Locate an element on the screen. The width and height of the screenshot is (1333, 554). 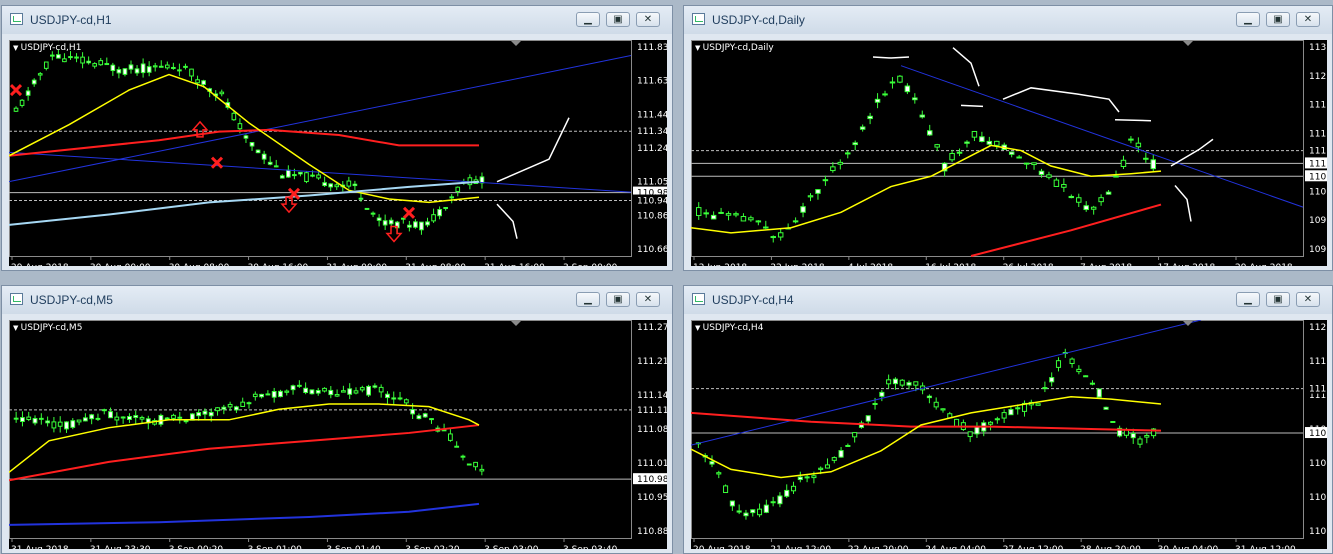
price-axis-label: 111.145 is located at coordinates (652, 396).